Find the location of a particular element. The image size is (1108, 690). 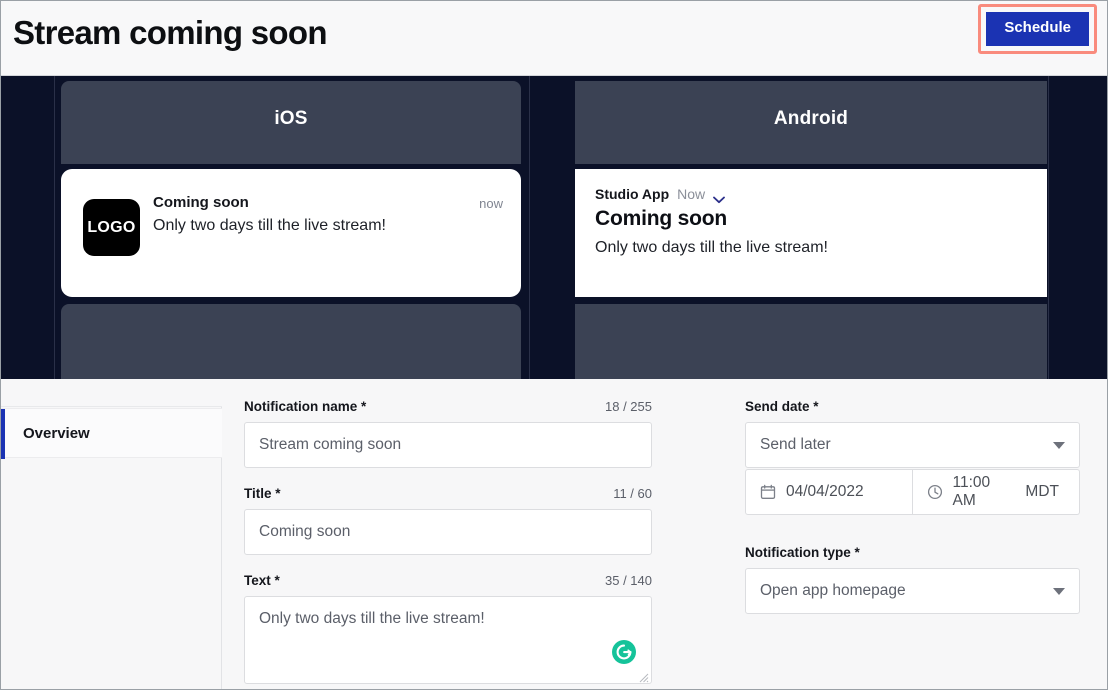

ios-os-label: iOS is located at coordinates (291, 118).